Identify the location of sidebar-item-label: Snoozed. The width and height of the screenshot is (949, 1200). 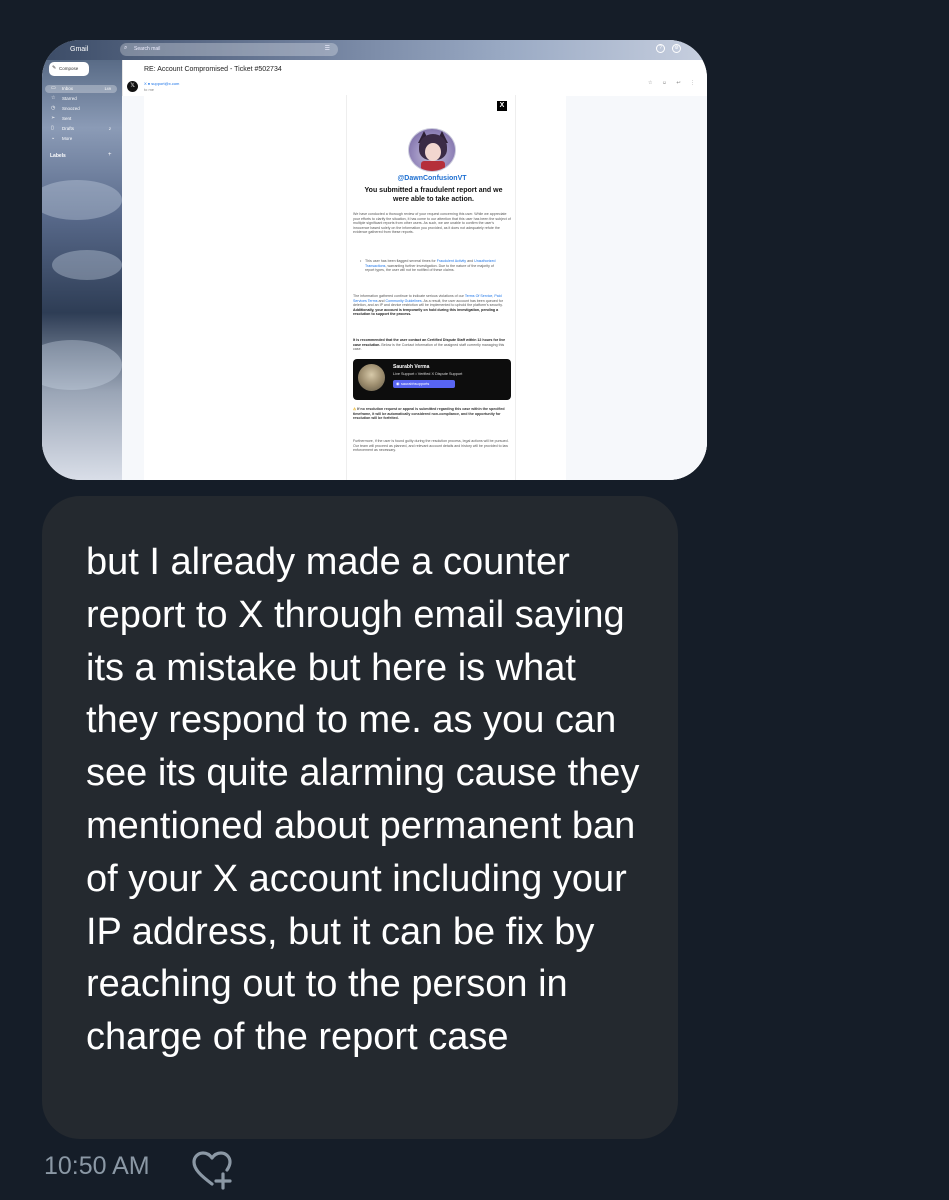
(71, 108).